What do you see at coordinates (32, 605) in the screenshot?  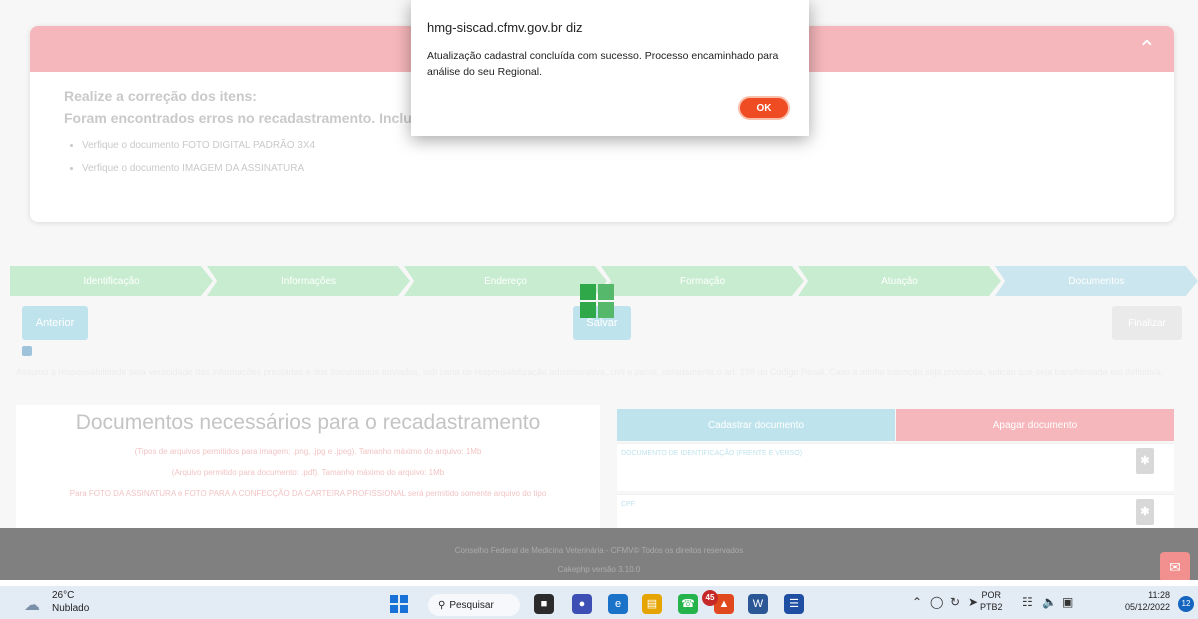 I see `cloud-icon: ☁` at bounding box center [32, 605].